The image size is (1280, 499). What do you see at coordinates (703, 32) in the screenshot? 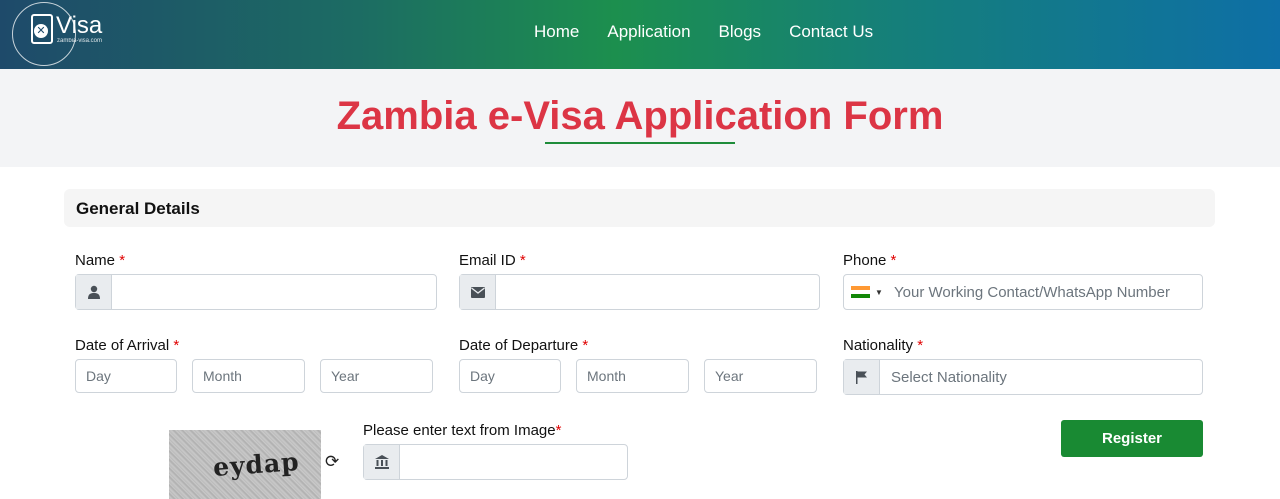
I see `main-nav: Home Application Blogs Contact Us` at bounding box center [703, 32].